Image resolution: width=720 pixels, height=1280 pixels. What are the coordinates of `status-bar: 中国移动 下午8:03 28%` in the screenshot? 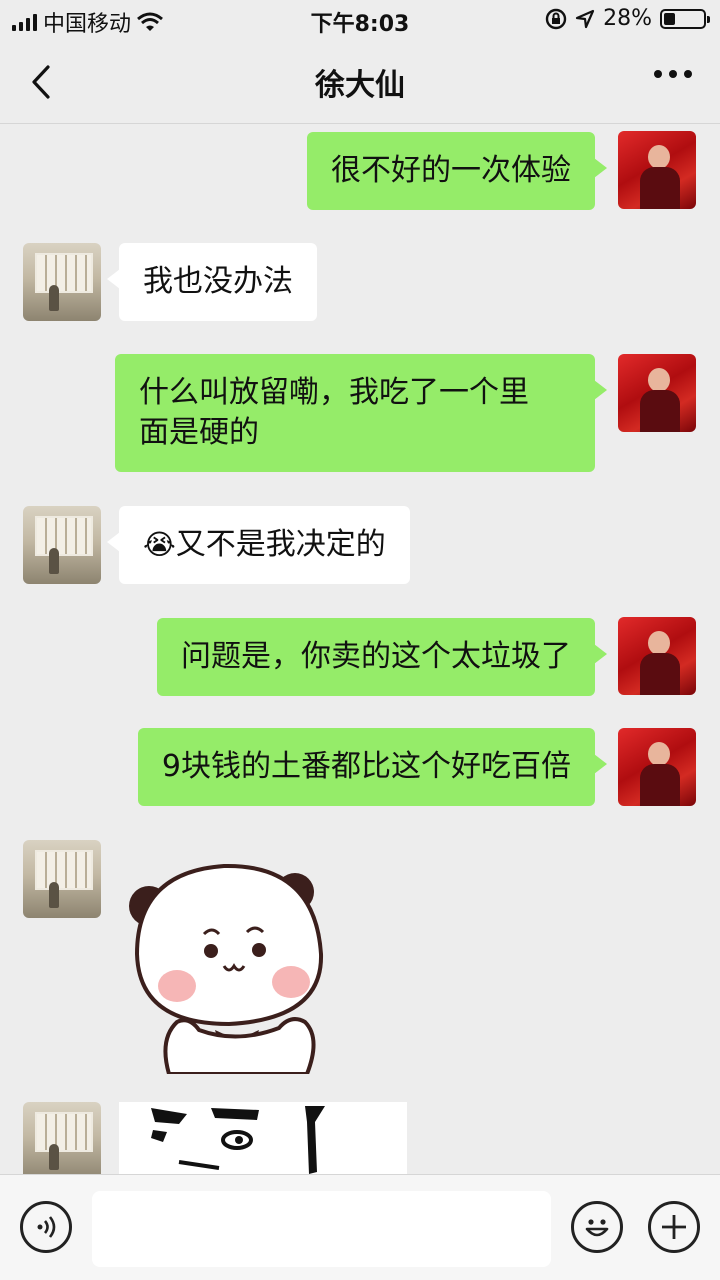 It's located at (360, 20).